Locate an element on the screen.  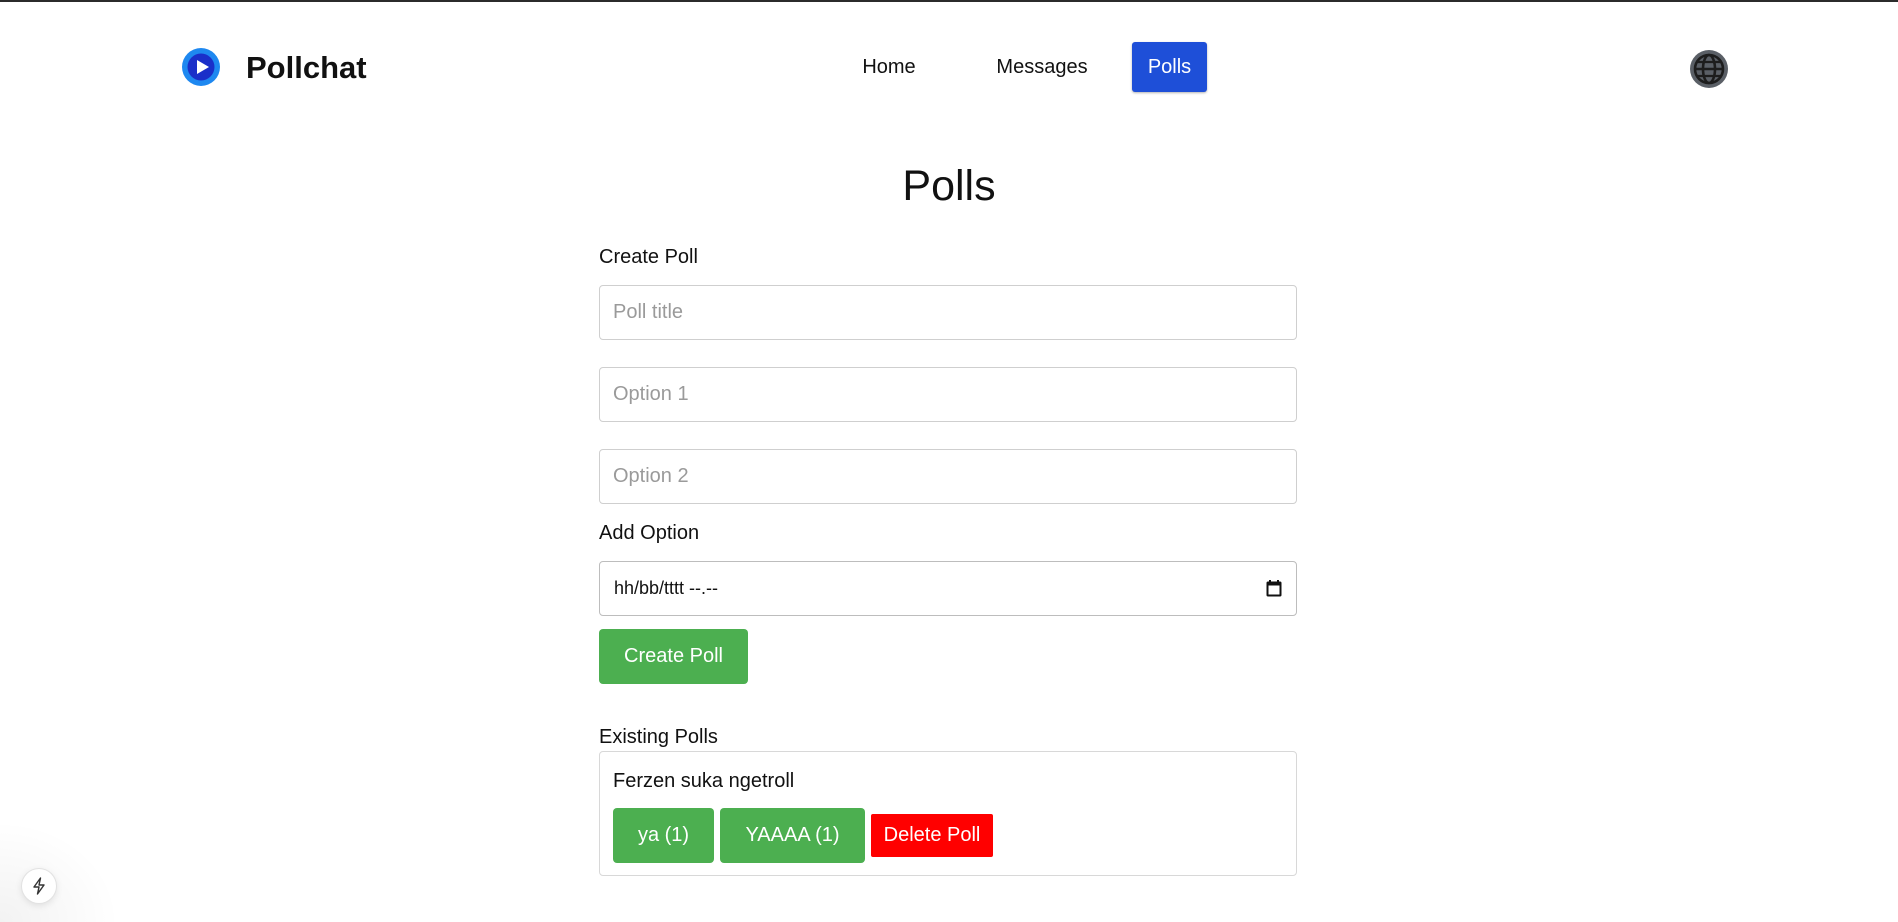
play-logo-icon is located at coordinates (201, 67).